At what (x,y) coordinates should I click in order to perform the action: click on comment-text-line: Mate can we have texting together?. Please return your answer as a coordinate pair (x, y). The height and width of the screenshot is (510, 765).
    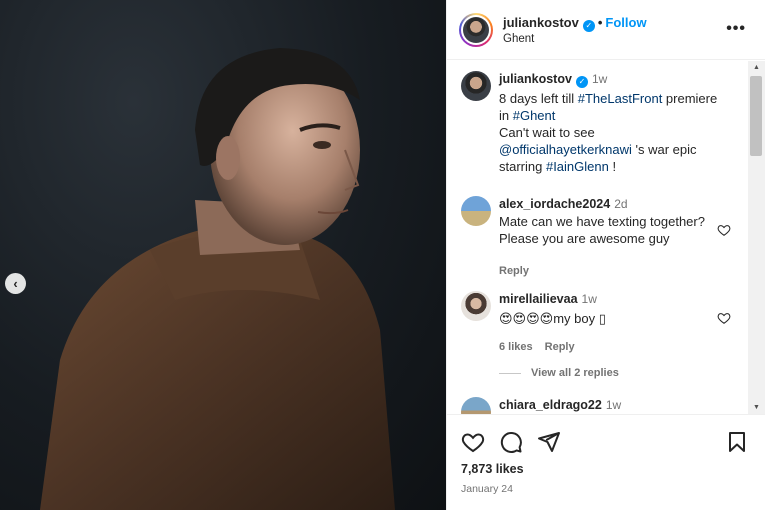
    Looking at the image, I should click on (602, 221).